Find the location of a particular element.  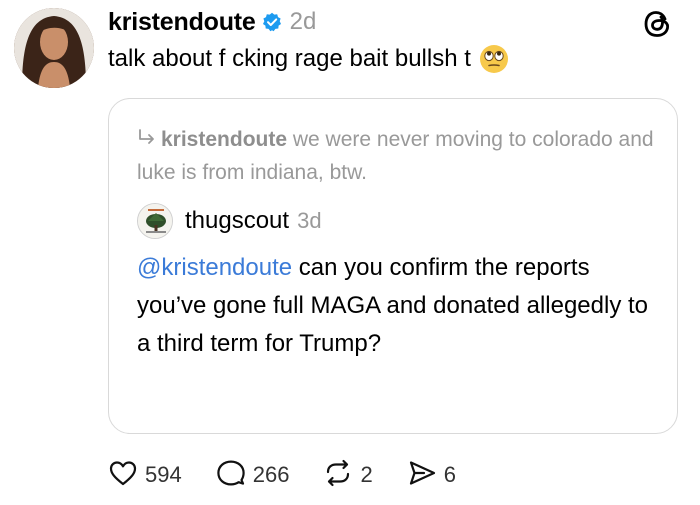

share-icon is located at coordinates (422, 475).